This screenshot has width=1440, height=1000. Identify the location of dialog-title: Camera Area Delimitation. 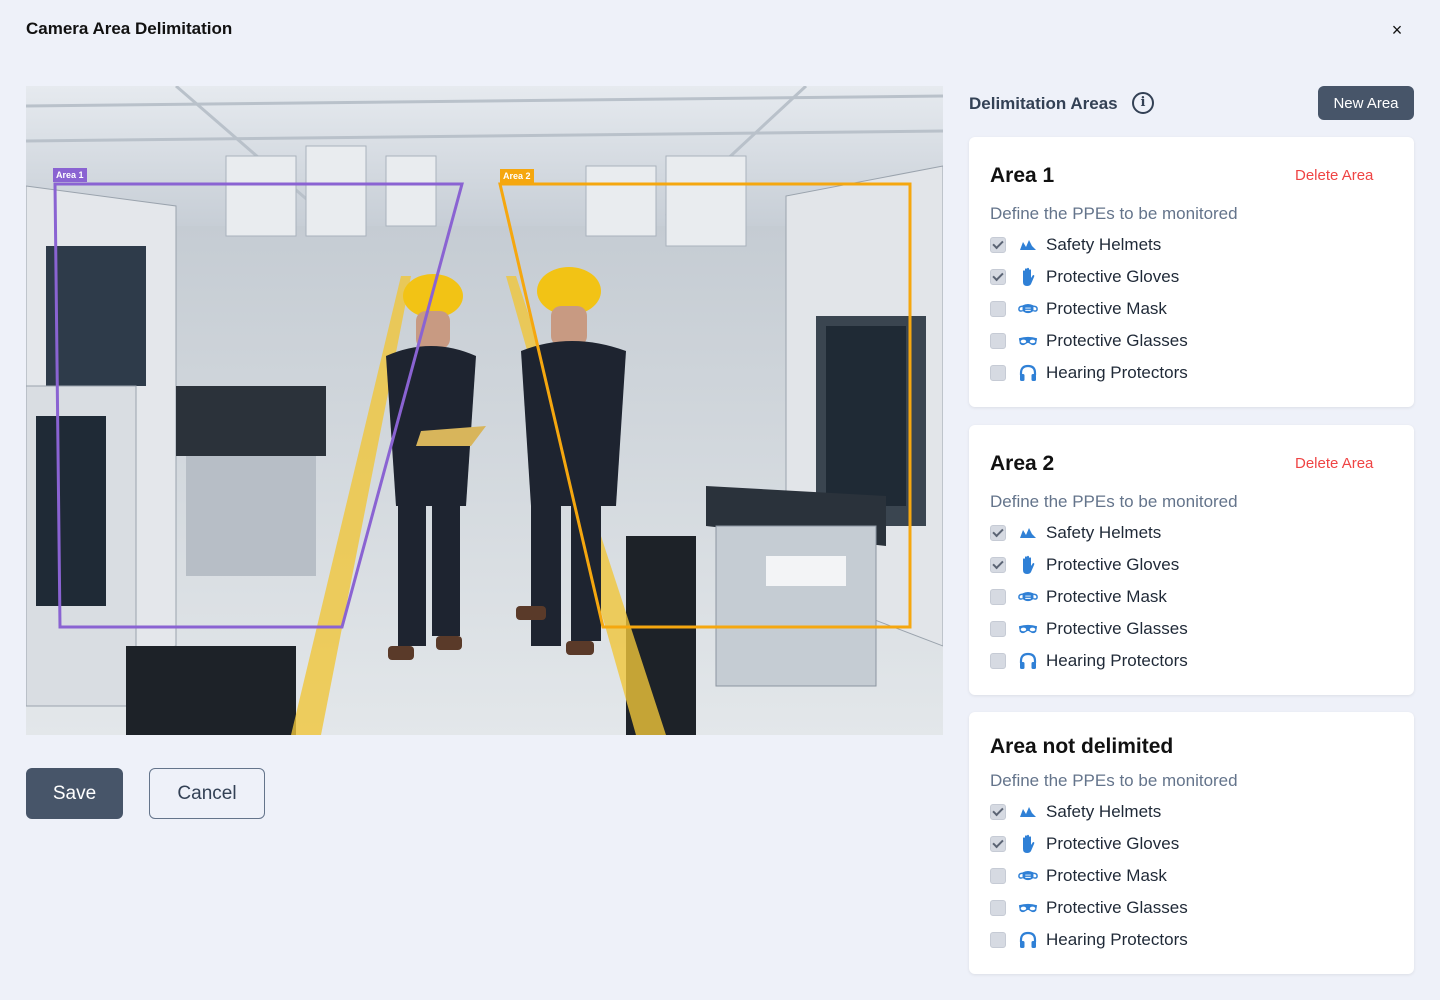
(129, 28).